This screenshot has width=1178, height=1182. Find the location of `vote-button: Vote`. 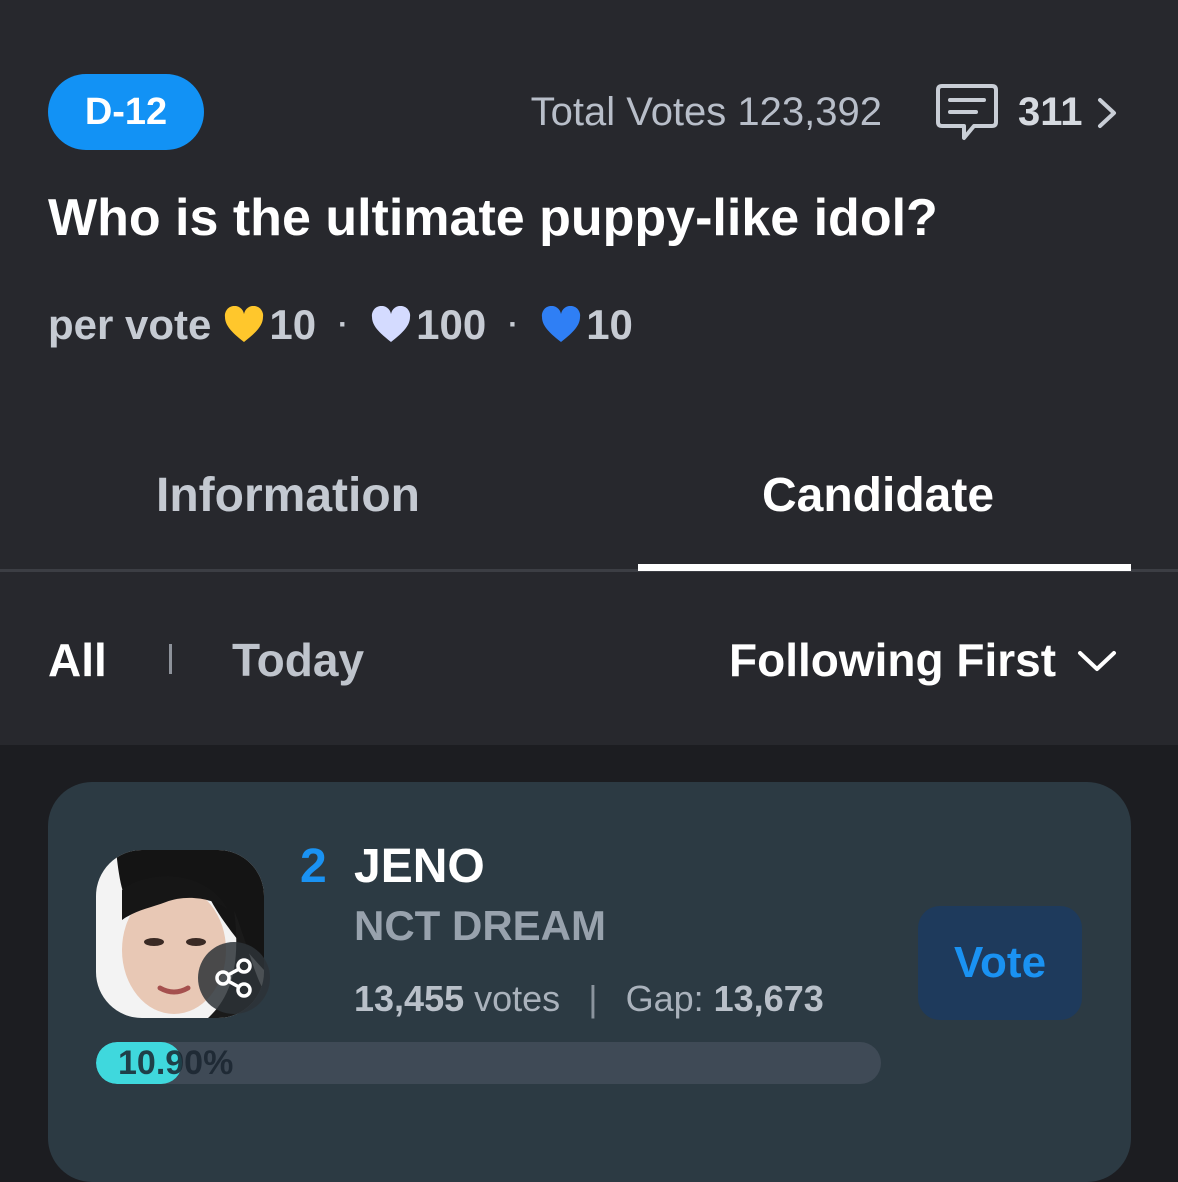

vote-button: Vote is located at coordinates (1000, 963).